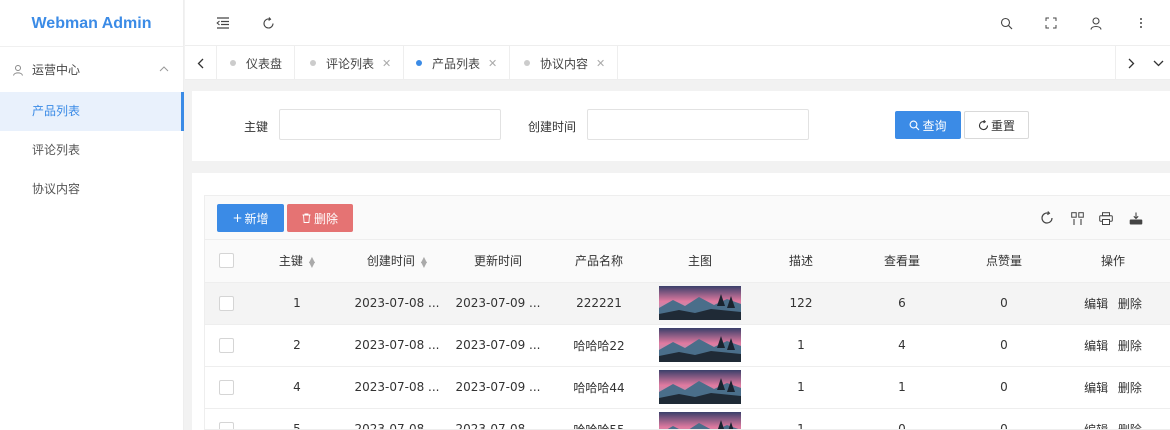 This screenshot has height=430, width=1170. Describe the element at coordinates (687, 218) in the screenshot. I see `table-toolbar: + 新增 删除` at that location.